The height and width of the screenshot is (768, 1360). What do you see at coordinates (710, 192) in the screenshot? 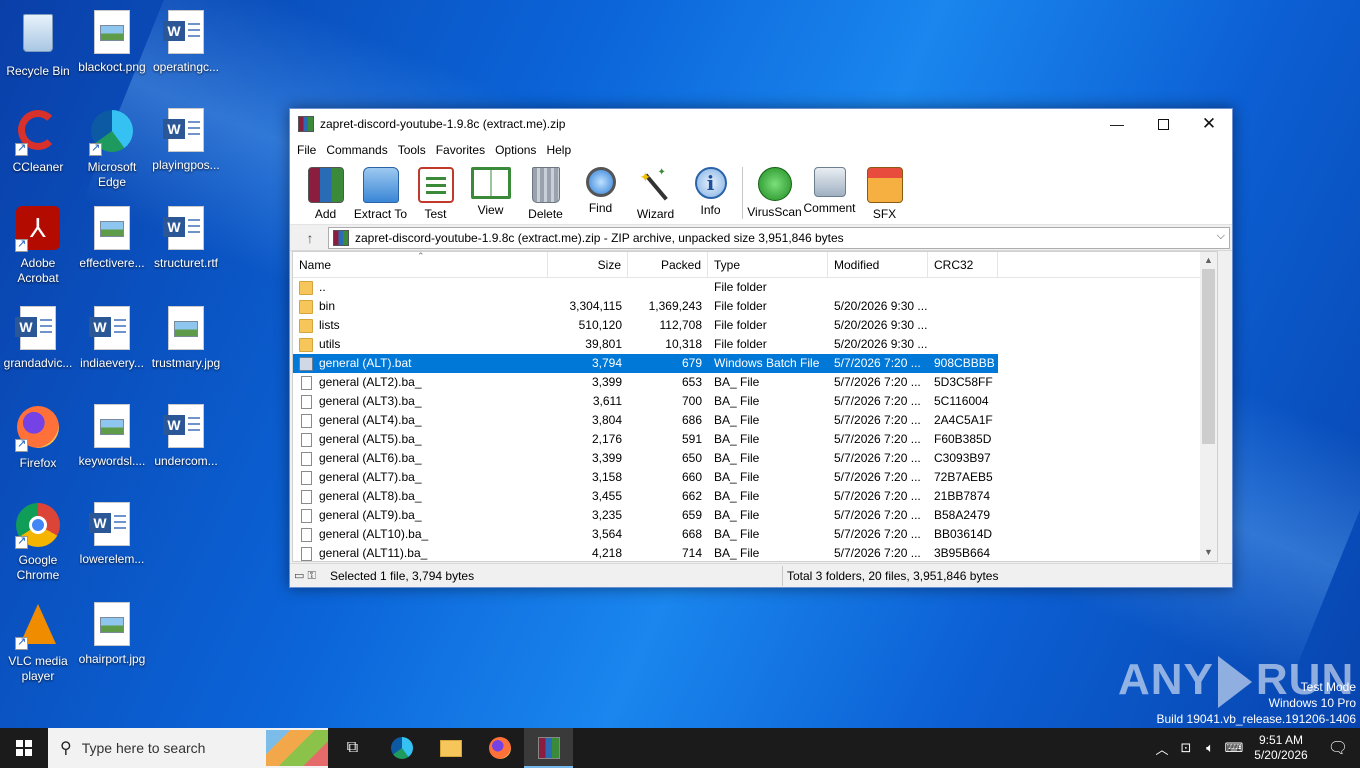
I see `info-button: i Info` at bounding box center [710, 192].